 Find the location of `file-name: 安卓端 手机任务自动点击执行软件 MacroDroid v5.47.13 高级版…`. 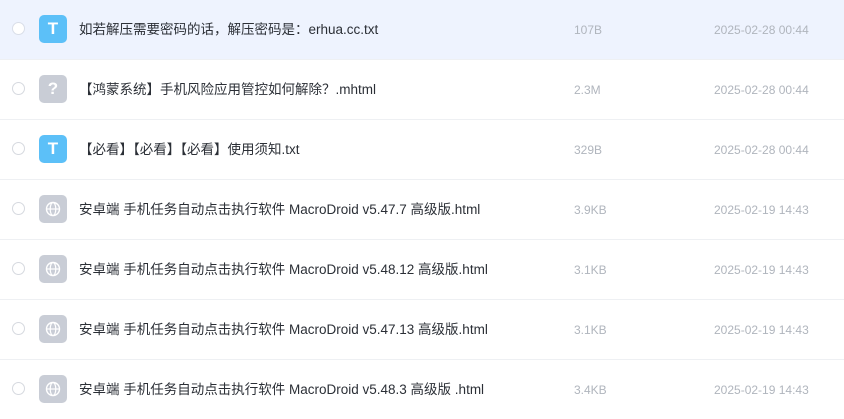

file-name: 安卓端 手机任务自动点击执行软件 MacroDroid v5.47.13 高级版… is located at coordinates (283, 330).